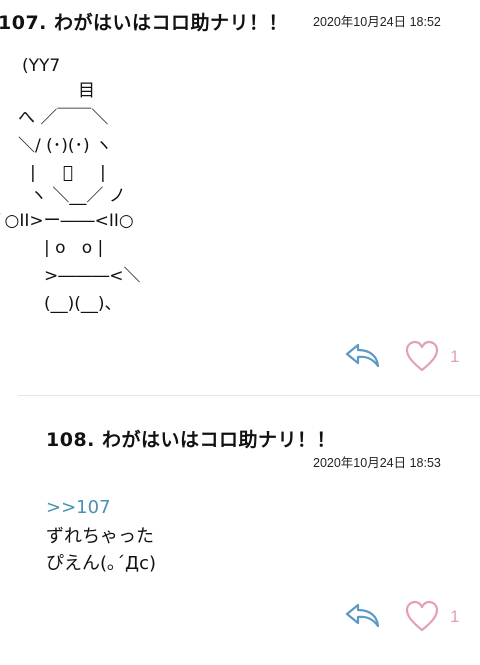  What do you see at coordinates (70, 440) in the screenshot?
I see `post-number: 108.` at bounding box center [70, 440].